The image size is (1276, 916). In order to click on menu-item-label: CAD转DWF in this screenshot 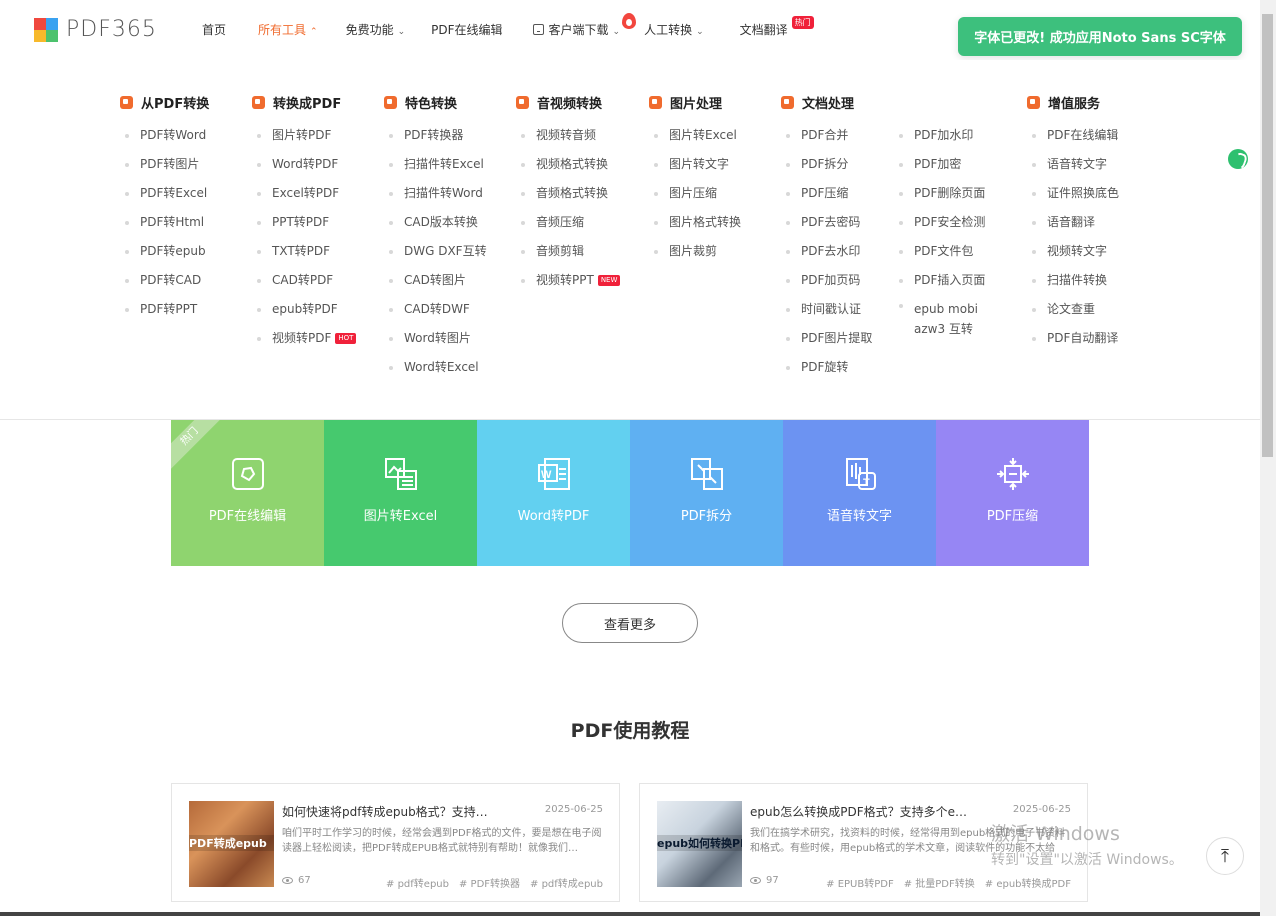, I will do `click(437, 309)`.